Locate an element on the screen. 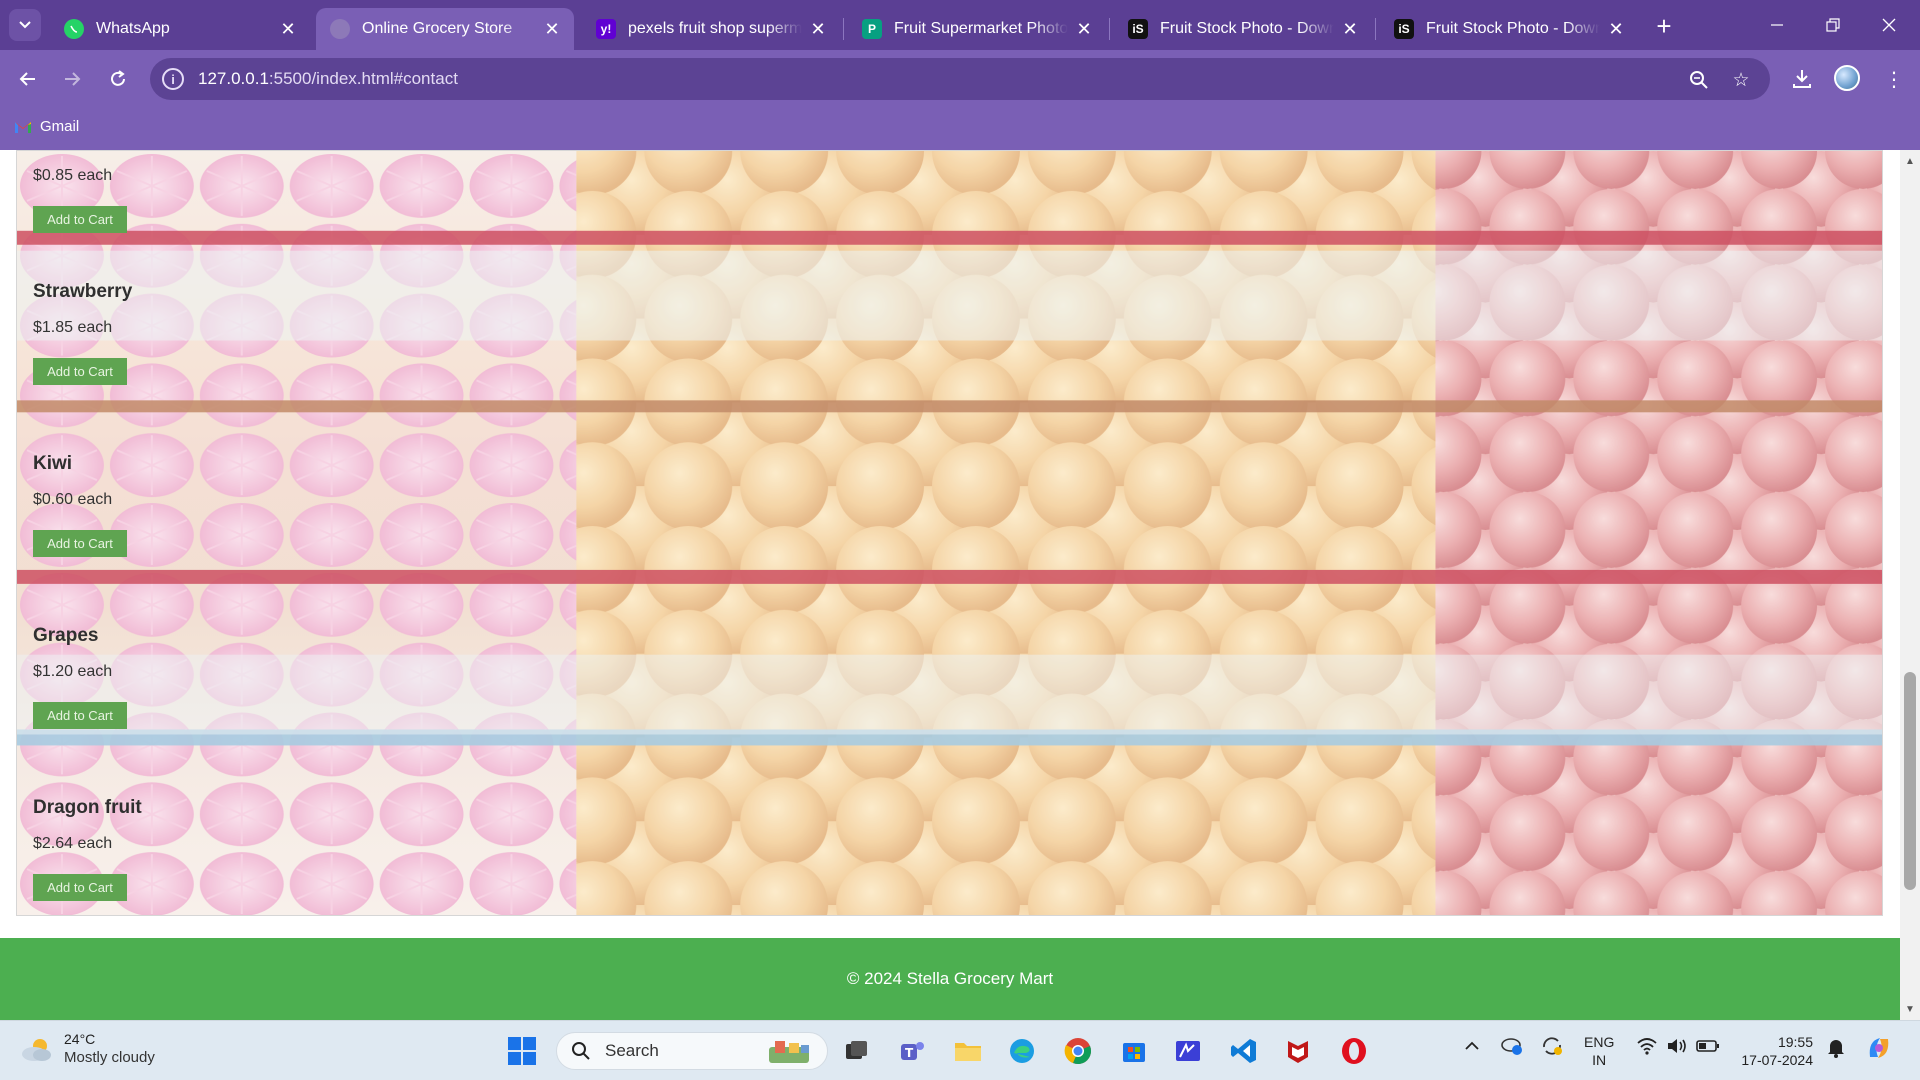 Image resolution: width=1920 pixels, height=1080 pixels. file-explorer-icon is located at coordinates (968, 1051).